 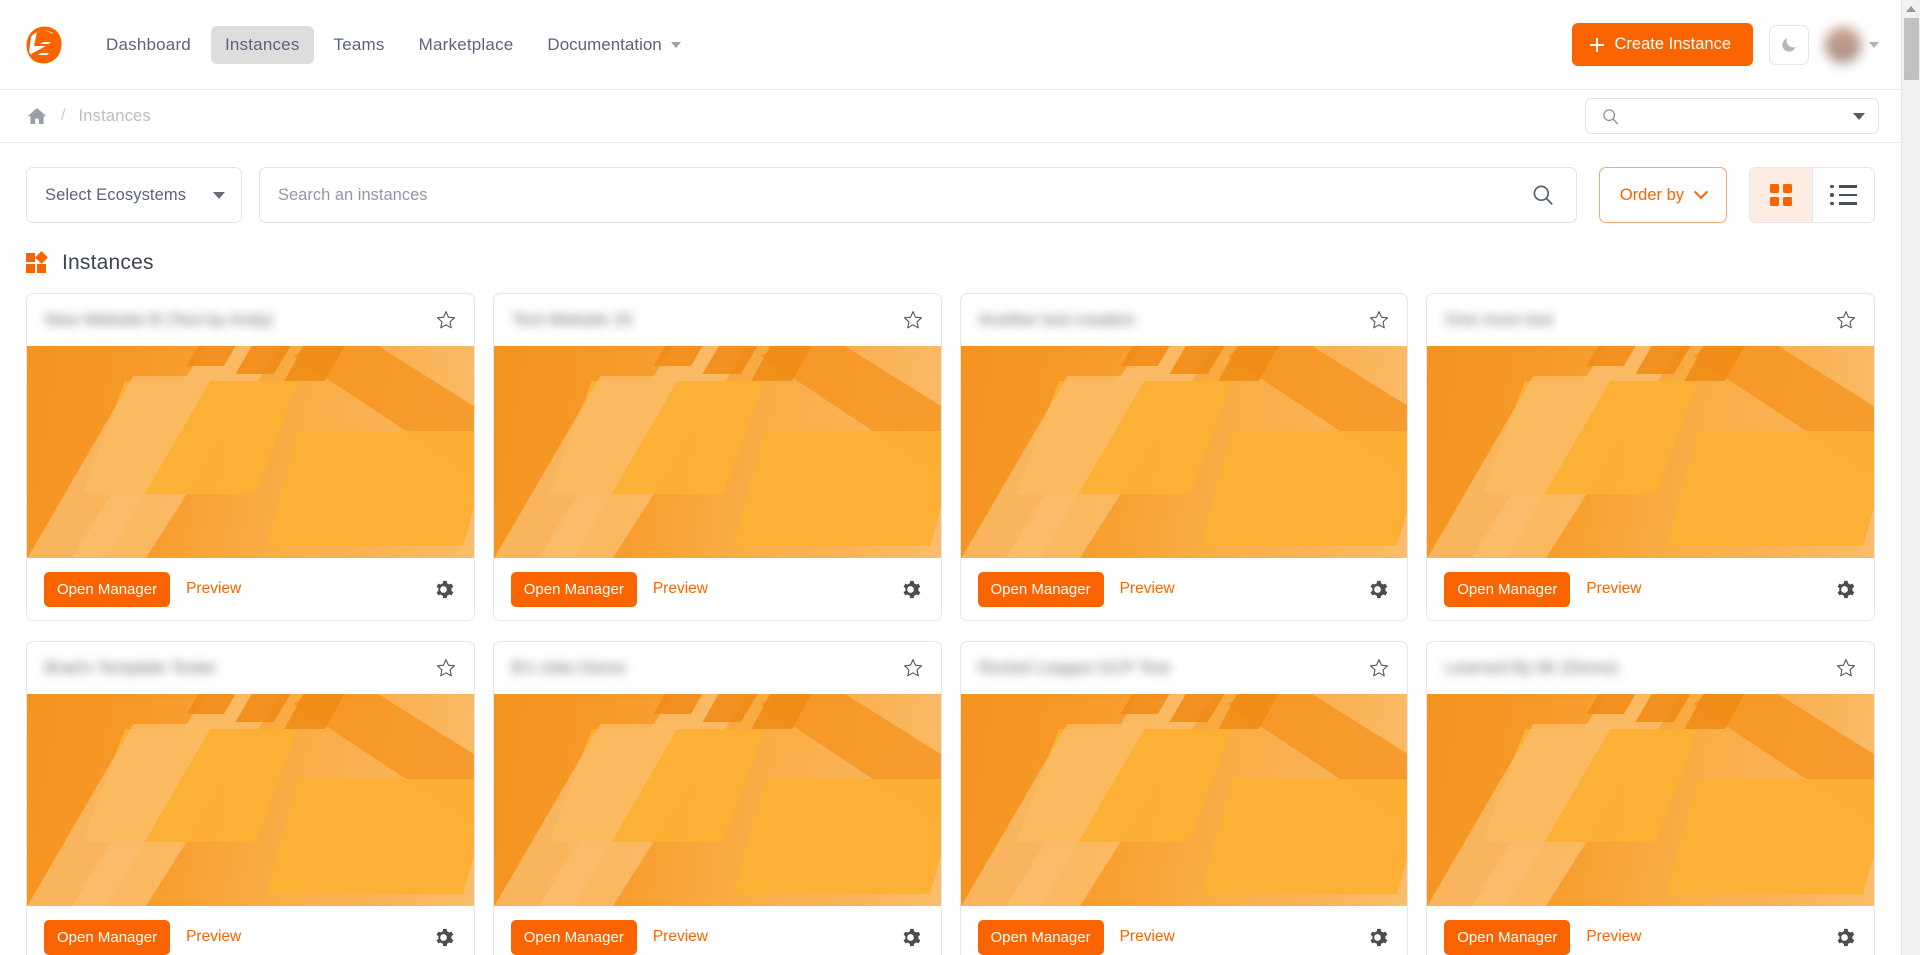 What do you see at coordinates (1911, 49) in the screenshot?
I see `scrollbar-thumb` at bounding box center [1911, 49].